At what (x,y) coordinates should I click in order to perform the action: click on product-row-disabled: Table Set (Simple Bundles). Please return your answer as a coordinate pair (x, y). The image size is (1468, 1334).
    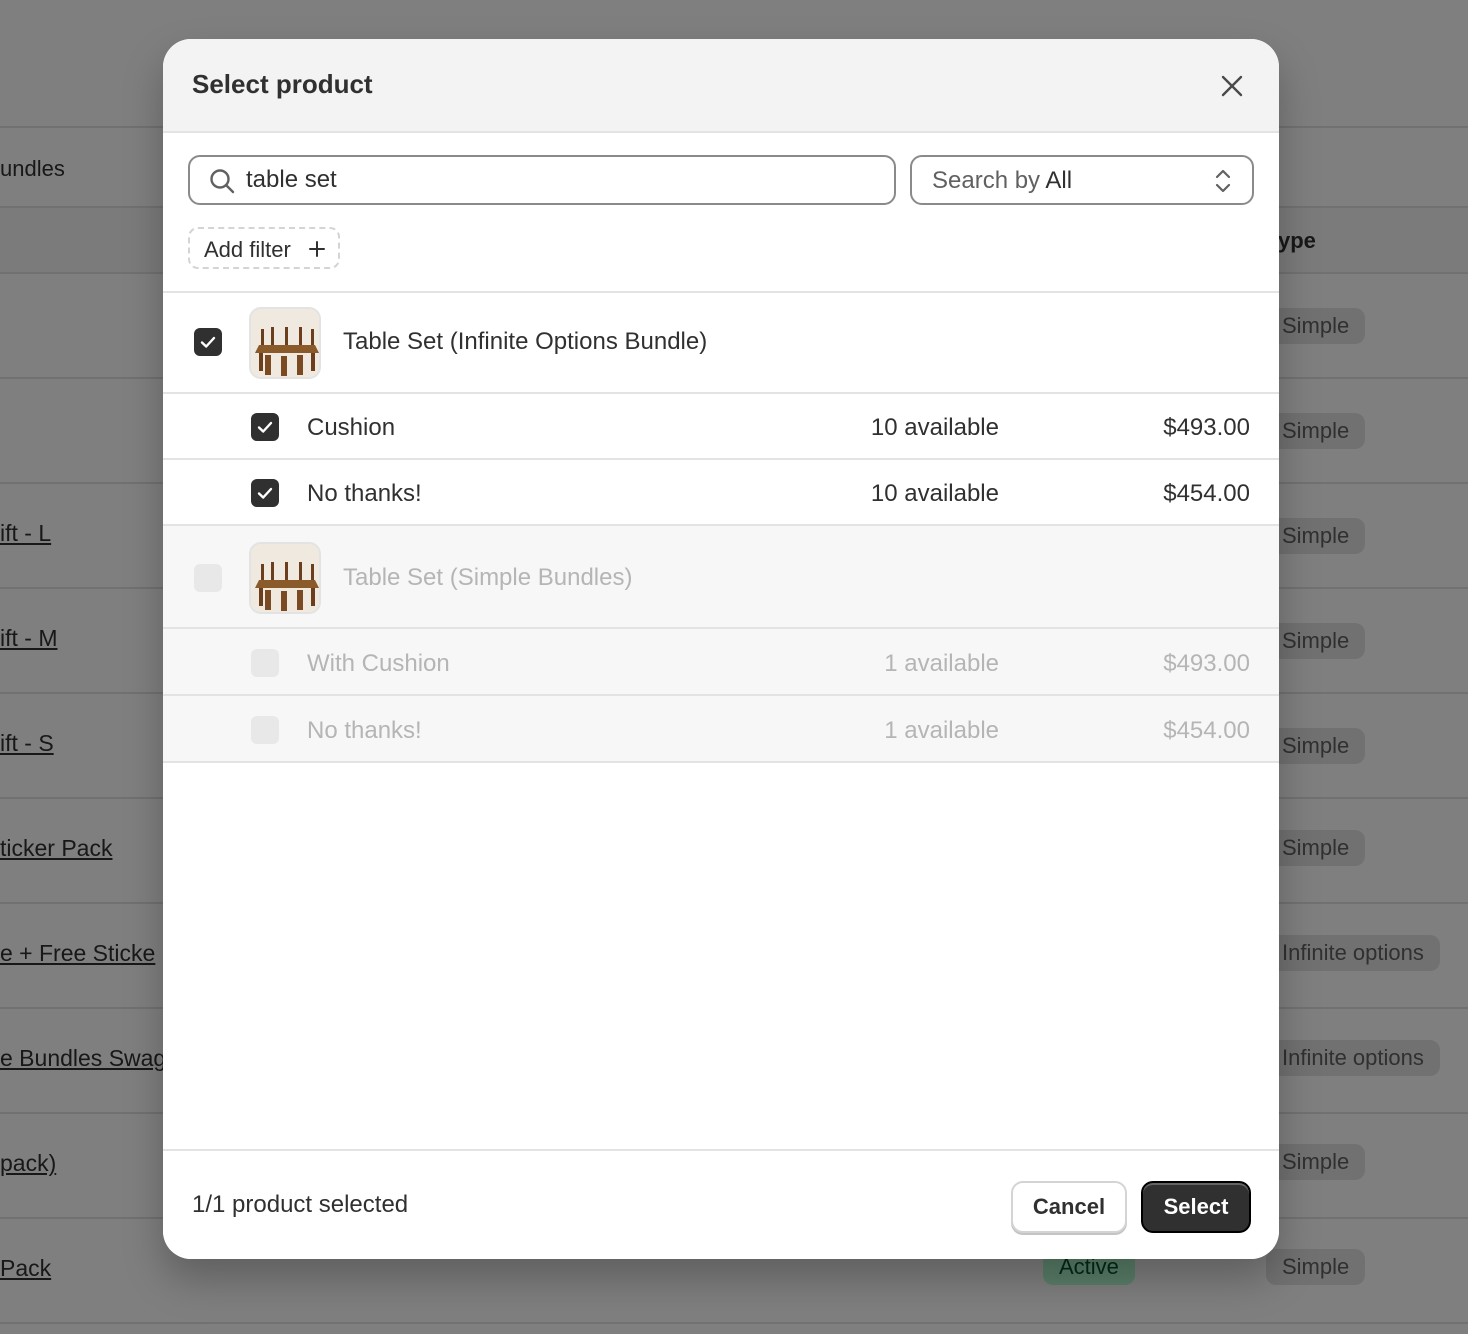
    Looking at the image, I should click on (721, 577).